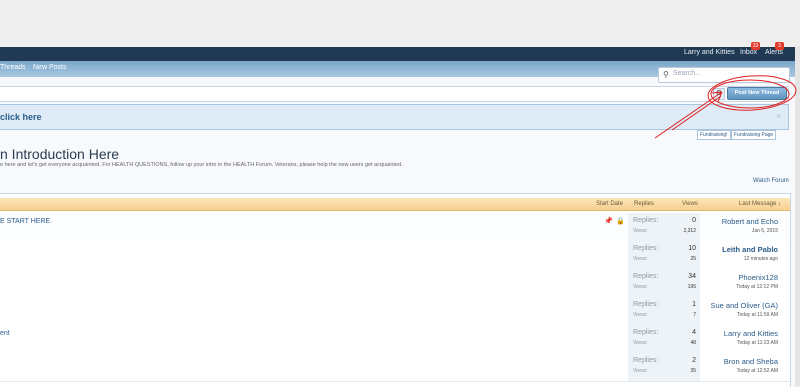 Image resolution: width=800 pixels, height=387 pixels. I want to click on forum-toolbar: ⚙, so click(394, 94).